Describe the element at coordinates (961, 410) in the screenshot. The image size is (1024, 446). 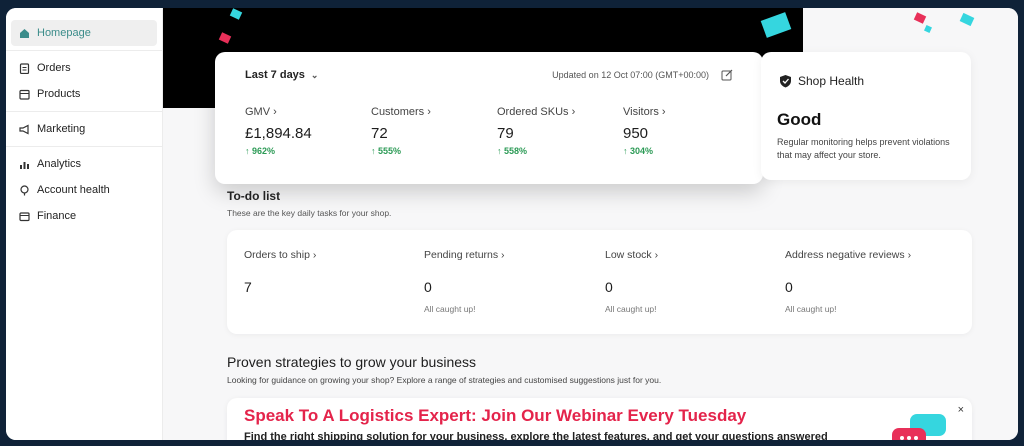
I see `close-icon: ×` at that location.